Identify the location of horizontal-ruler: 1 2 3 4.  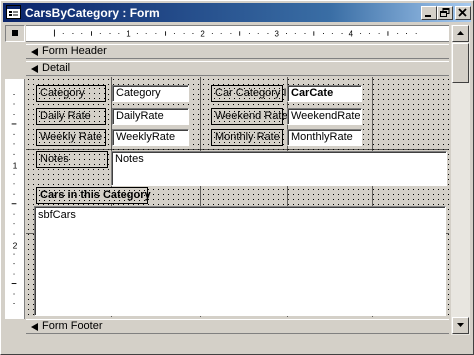
(237, 33).